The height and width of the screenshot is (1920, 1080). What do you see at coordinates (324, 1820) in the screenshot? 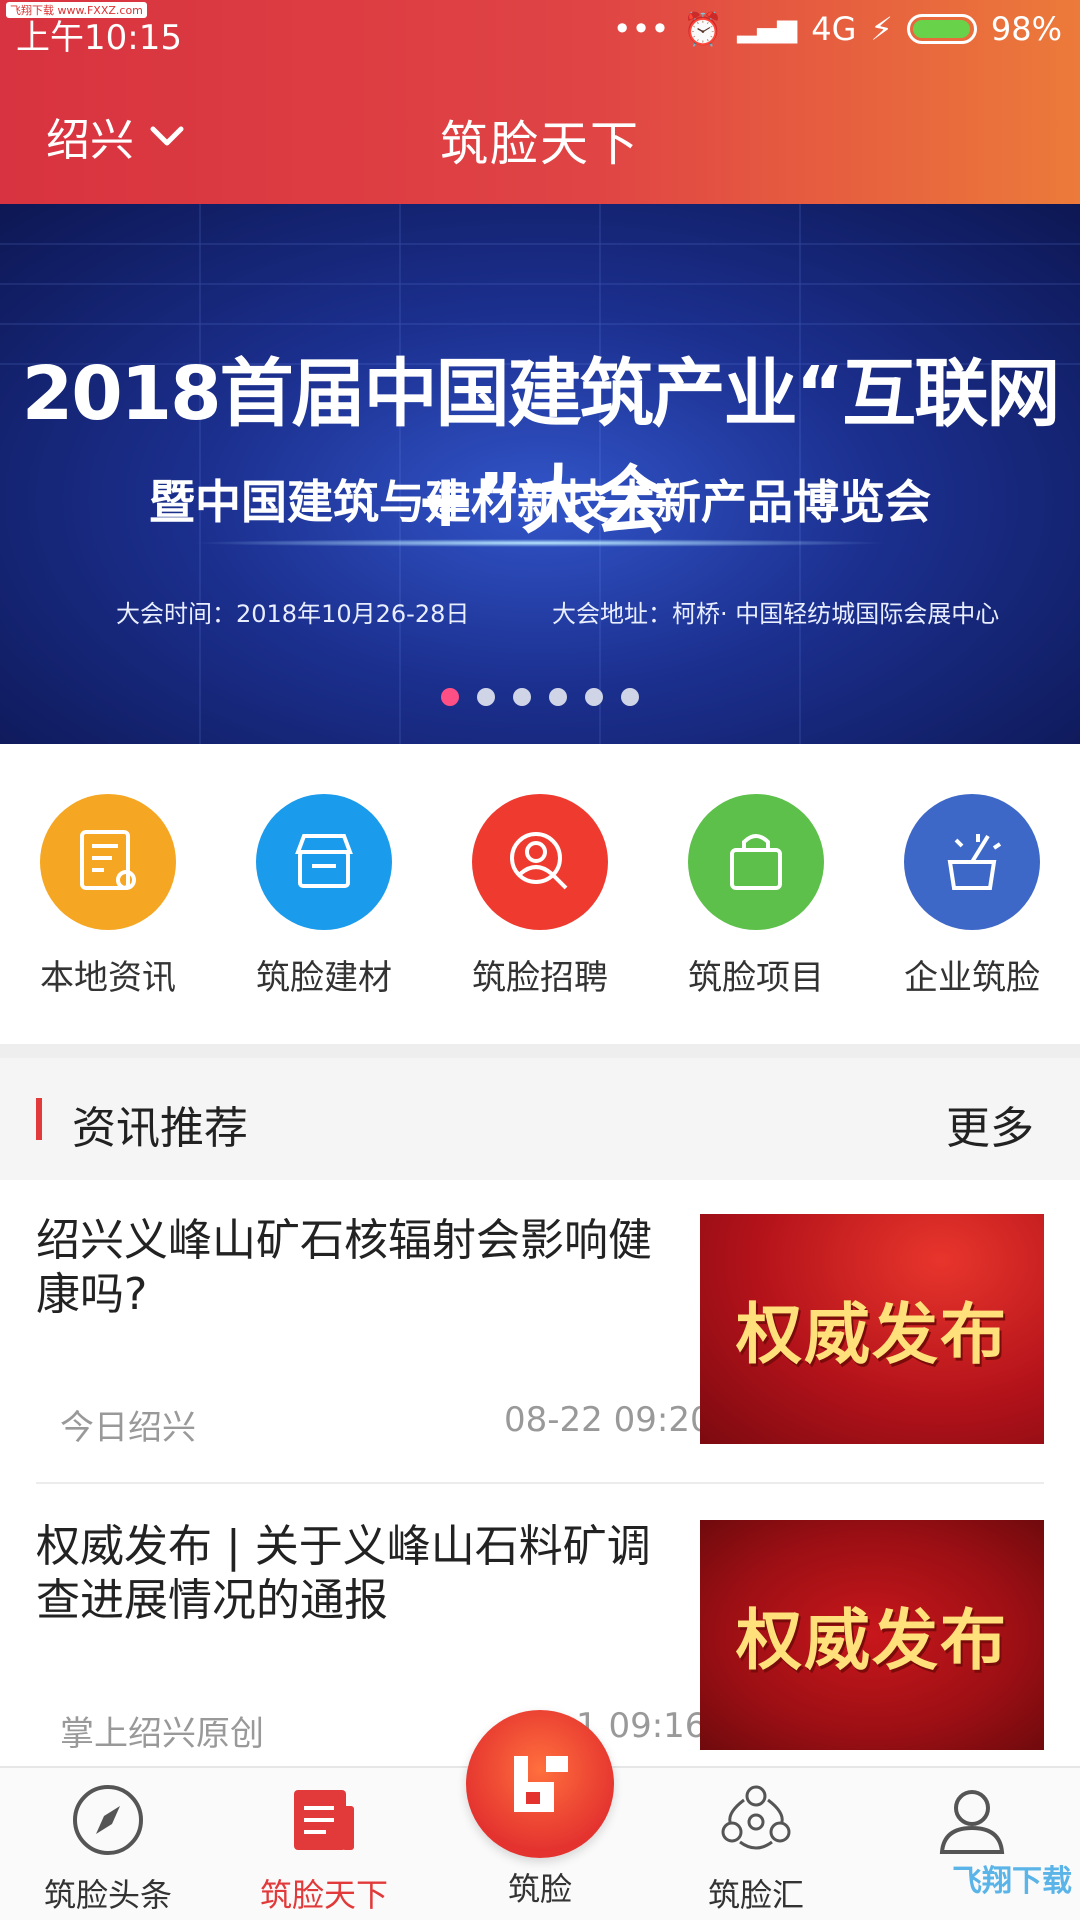
I see `newspaper-icon` at bounding box center [324, 1820].